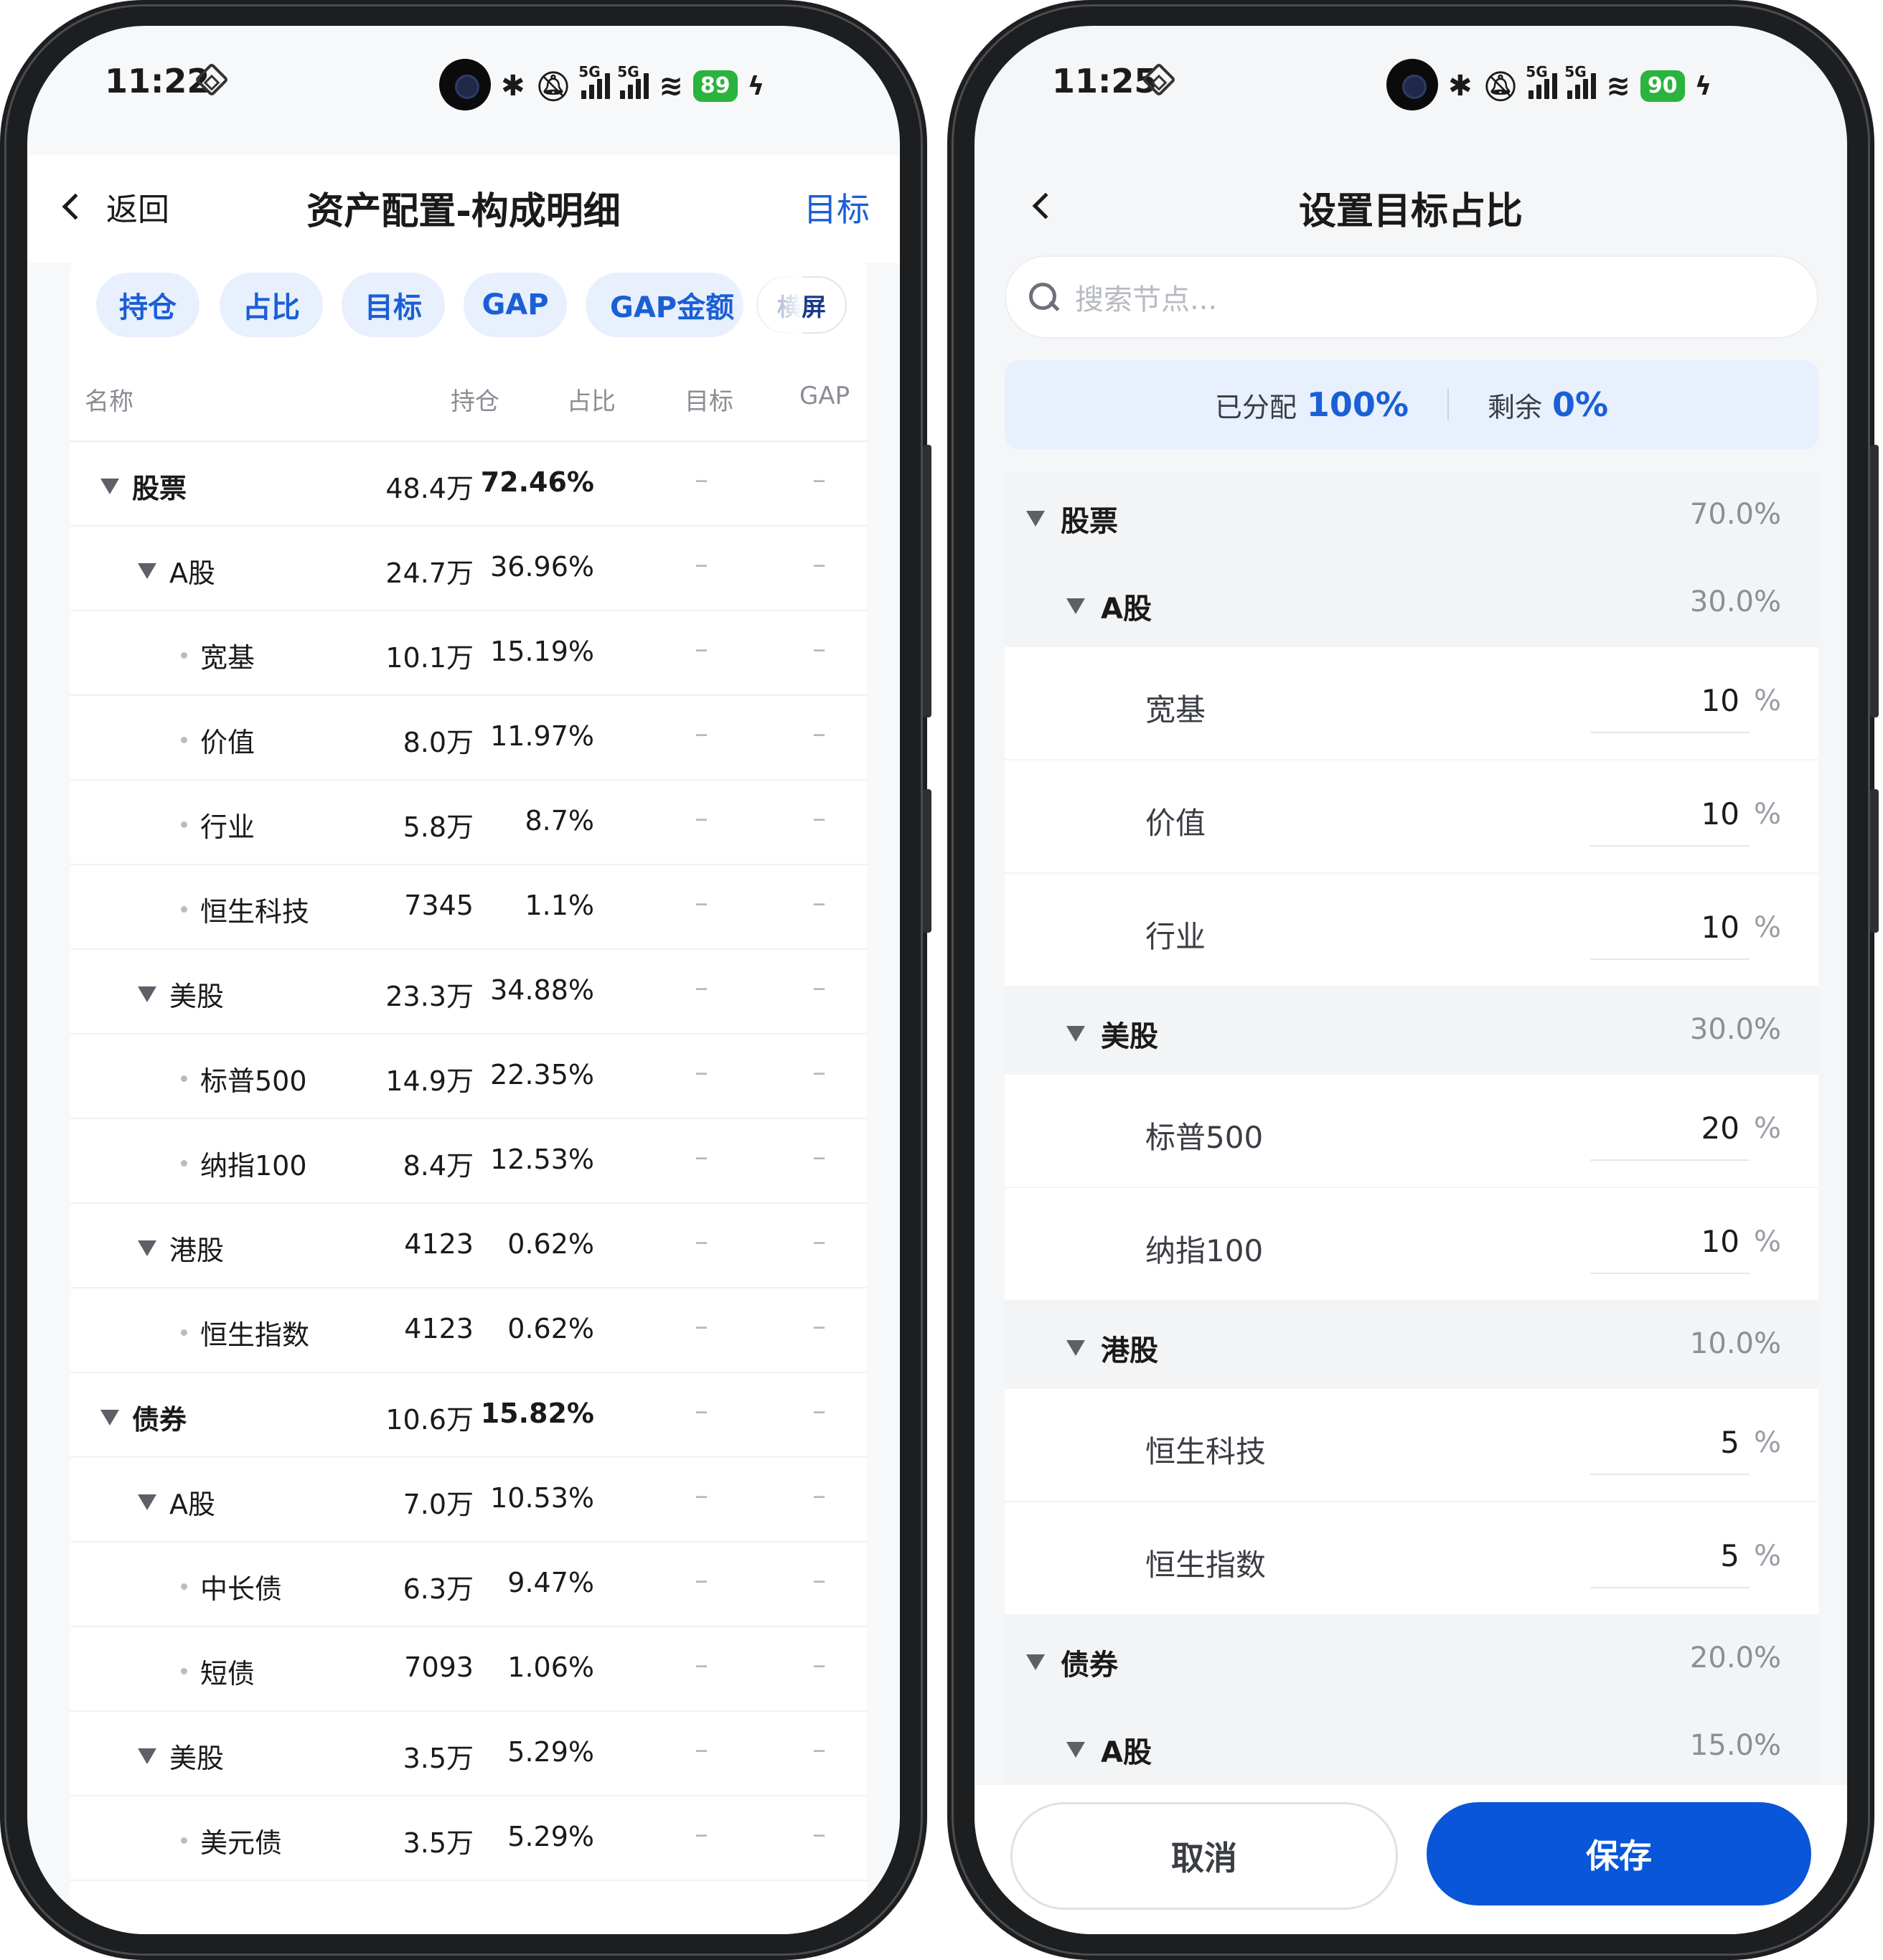  Describe the element at coordinates (837, 207) in the screenshot. I see `target-link: 目标` at that location.